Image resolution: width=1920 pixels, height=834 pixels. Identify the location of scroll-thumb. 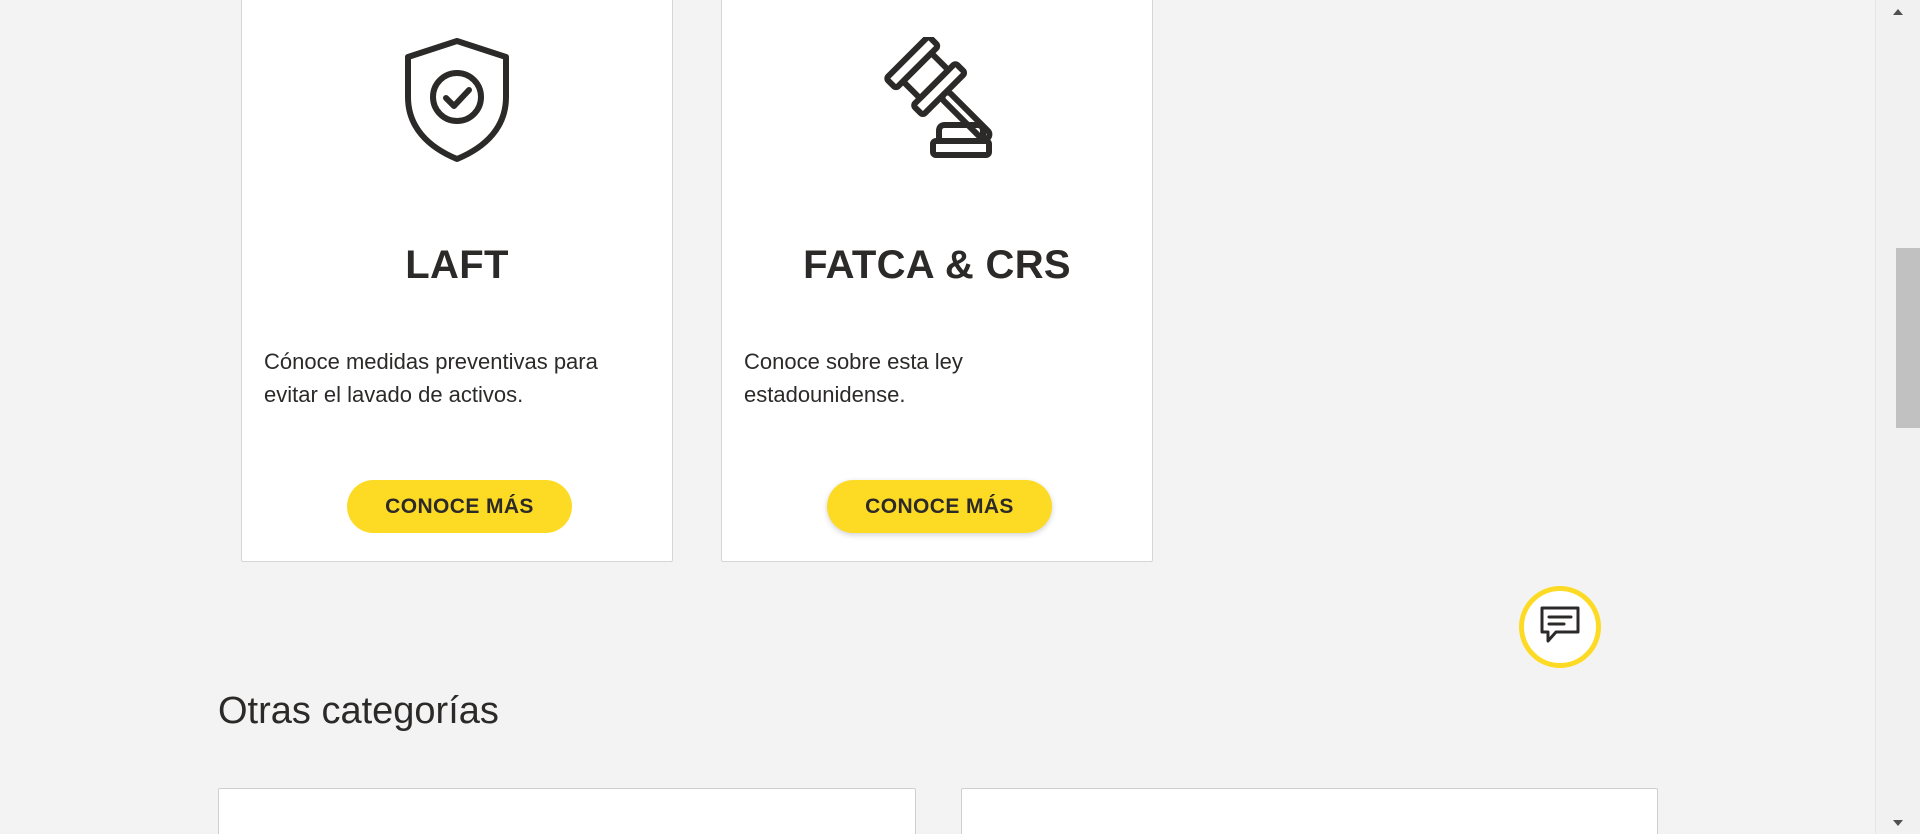
(1908, 338).